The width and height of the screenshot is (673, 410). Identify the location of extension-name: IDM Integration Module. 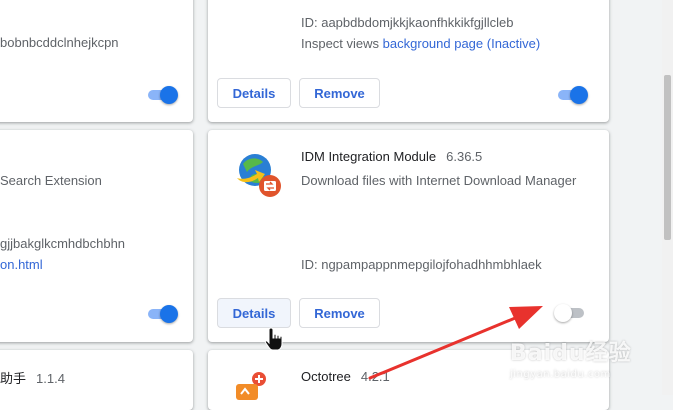
(369, 156).